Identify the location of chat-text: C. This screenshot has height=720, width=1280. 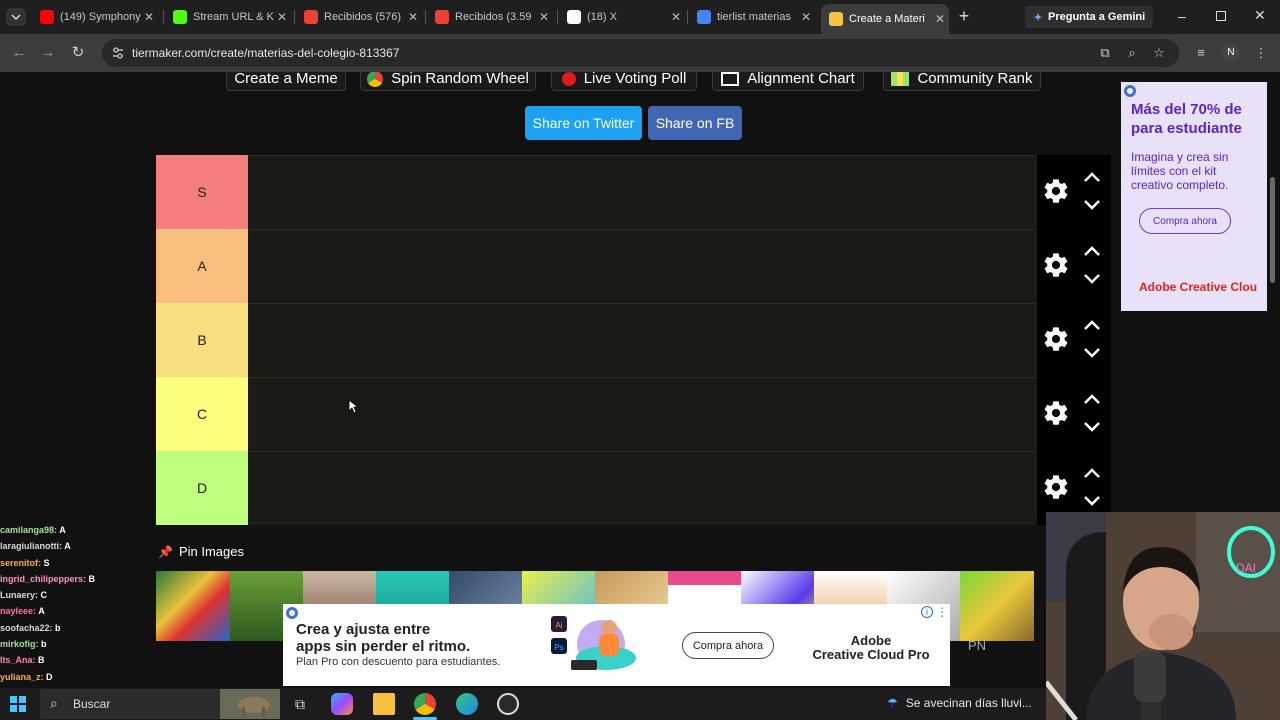
(44, 595).